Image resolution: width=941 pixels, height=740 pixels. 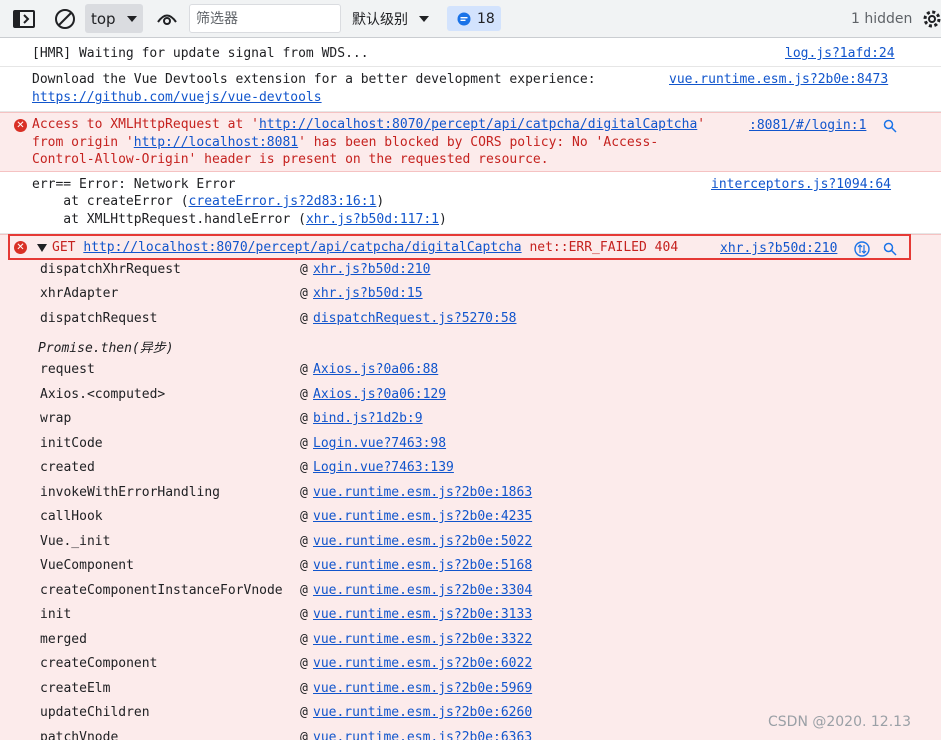 What do you see at coordinates (422, 712) in the screenshot?
I see `frame-location-link: vue.runtime.esm.js?2b0e:6260` at bounding box center [422, 712].